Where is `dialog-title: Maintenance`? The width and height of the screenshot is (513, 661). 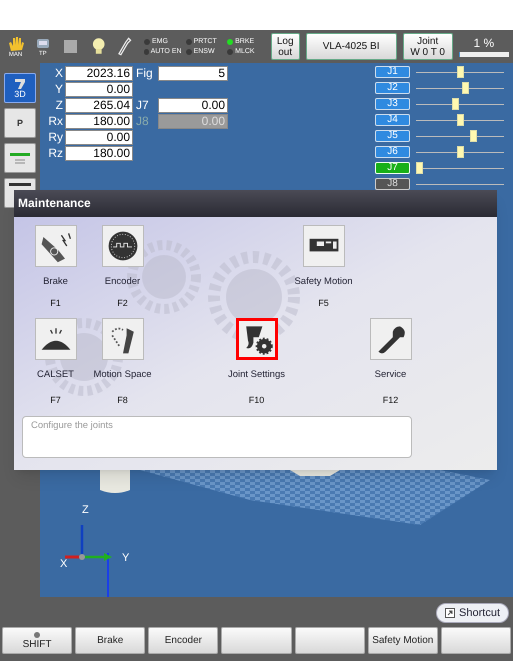
dialog-title: Maintenance is located at coordinates (255, 203).